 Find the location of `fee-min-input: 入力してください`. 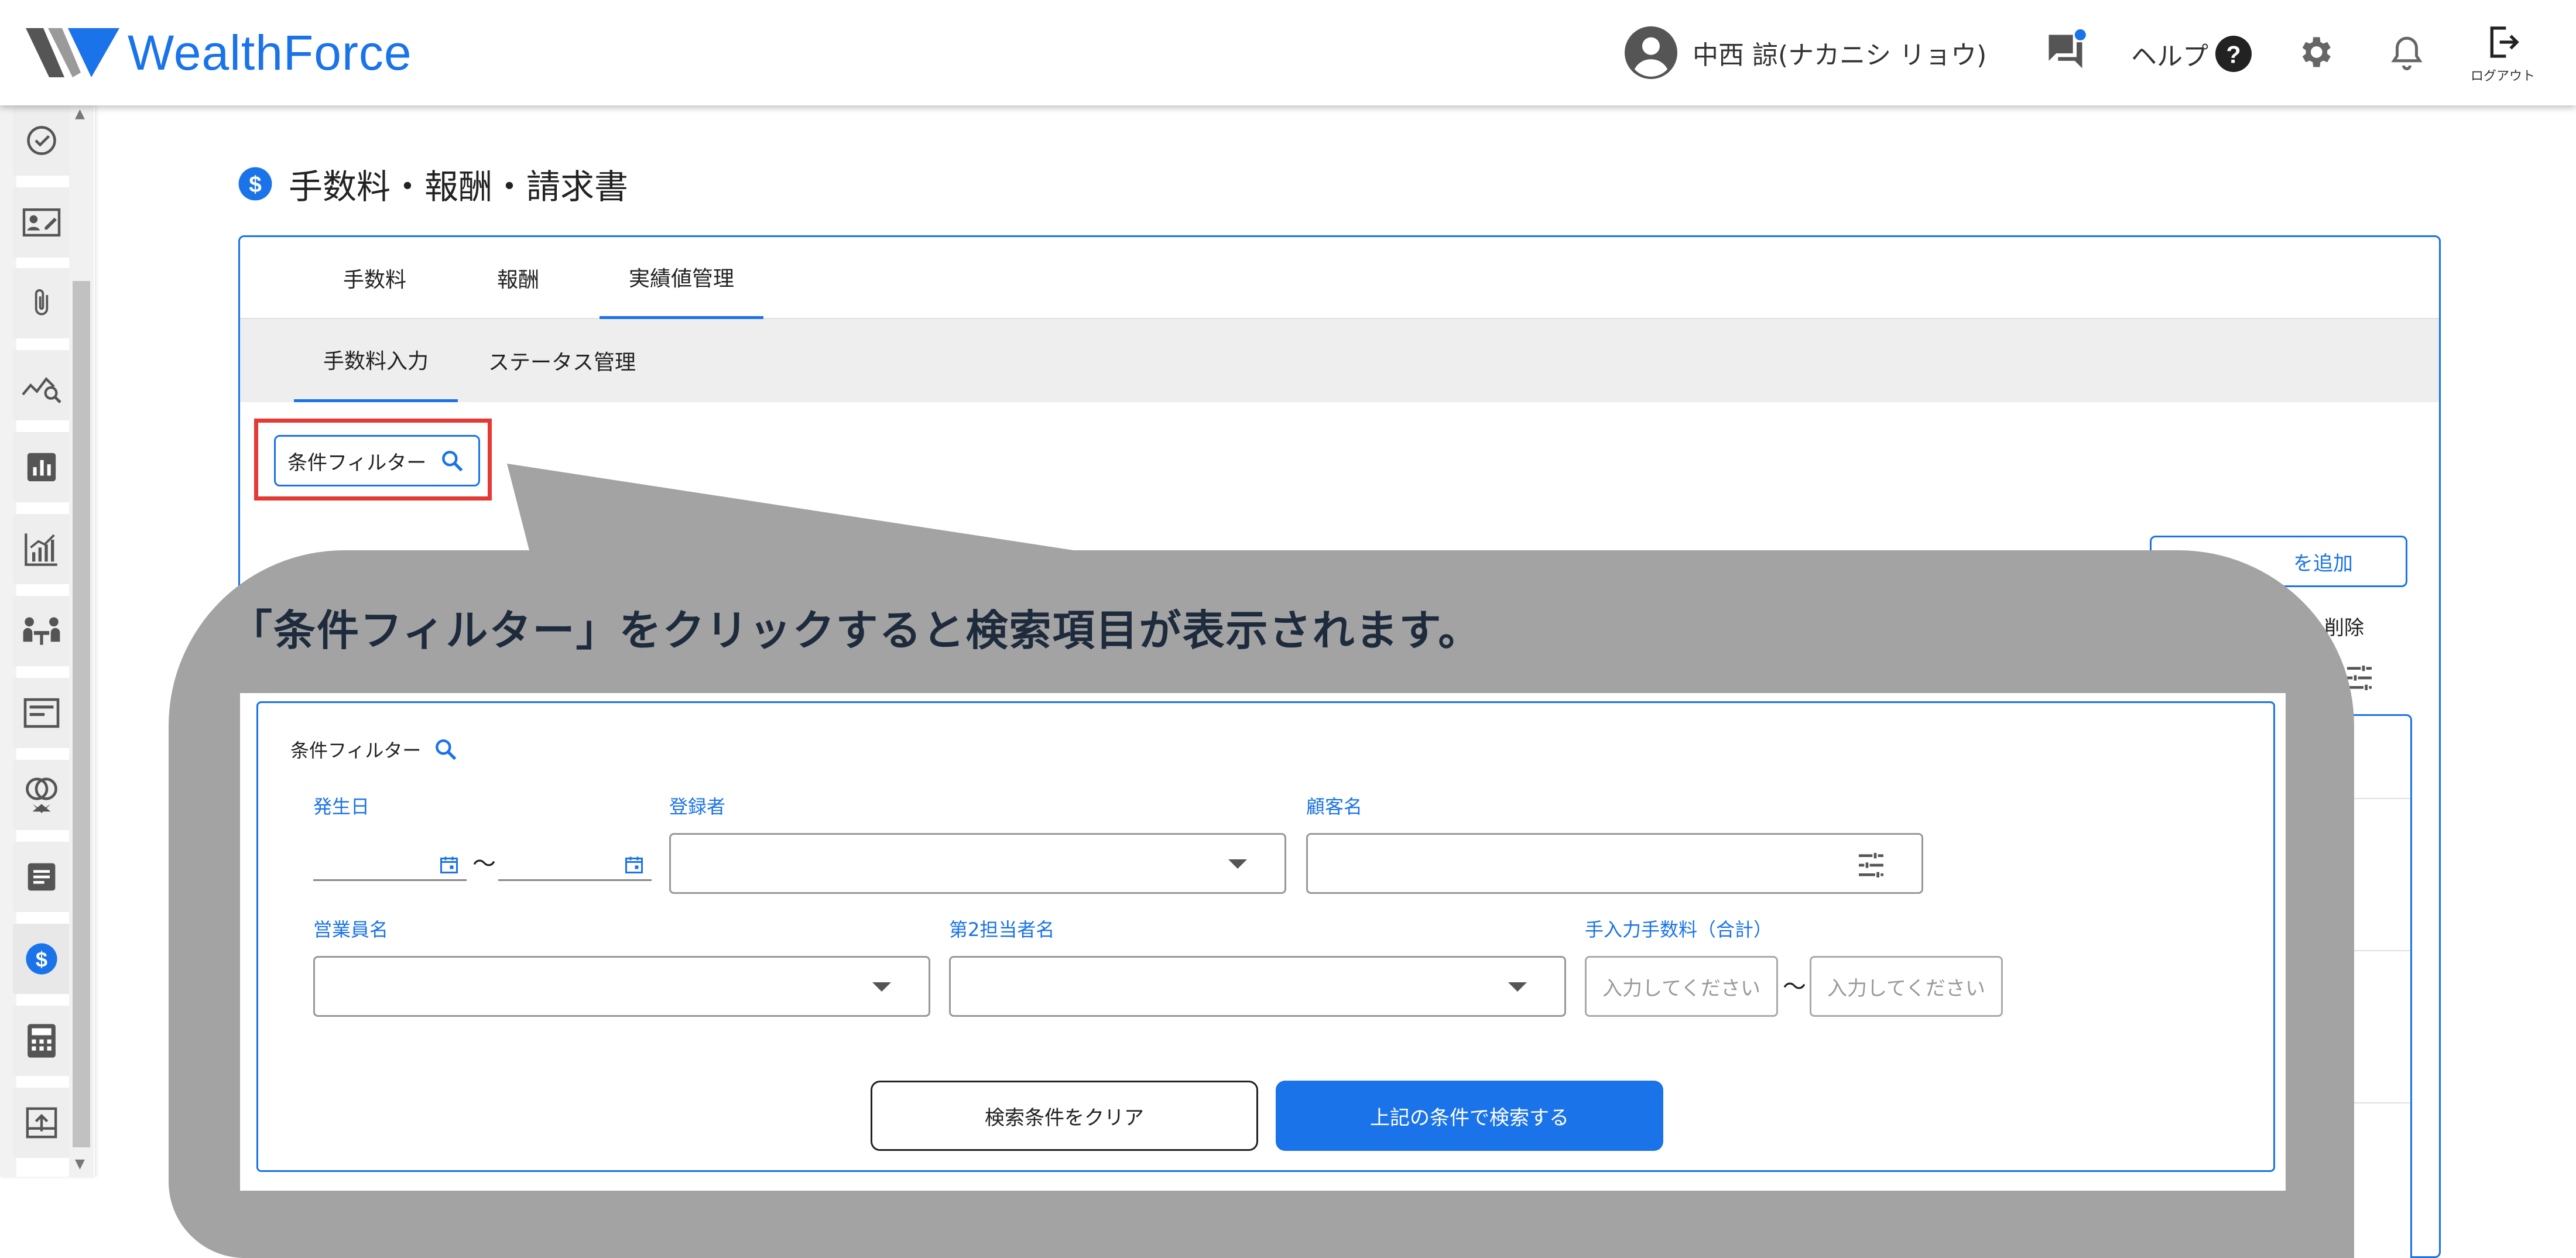

fee-min-input: 入力してください is located at coordinates (1681, 987).